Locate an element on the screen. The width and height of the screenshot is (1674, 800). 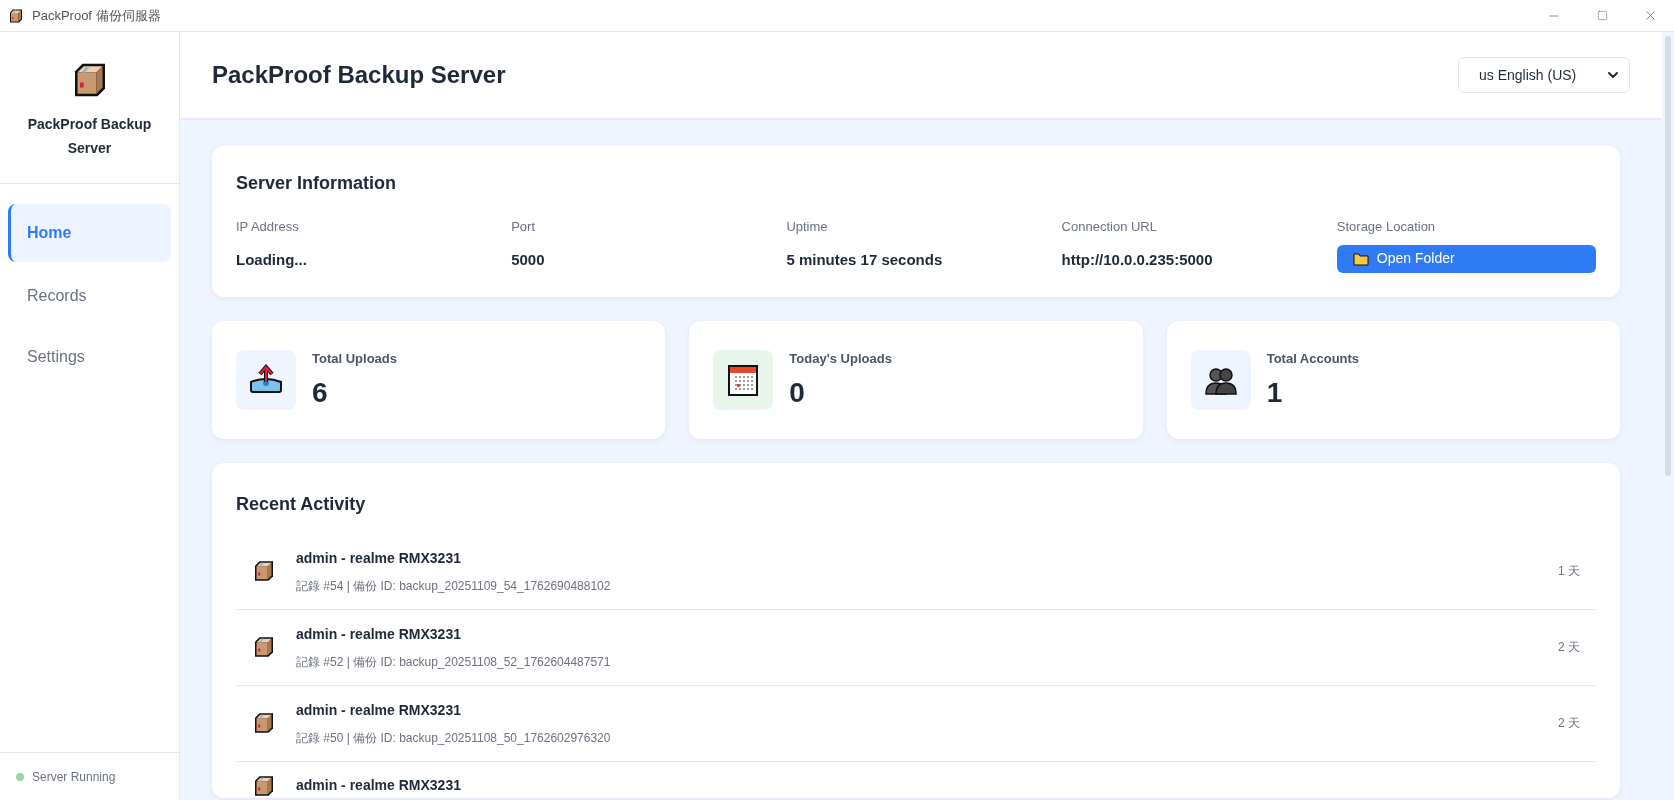
field-label: Storage Location is located at coordinates (1386, 227).